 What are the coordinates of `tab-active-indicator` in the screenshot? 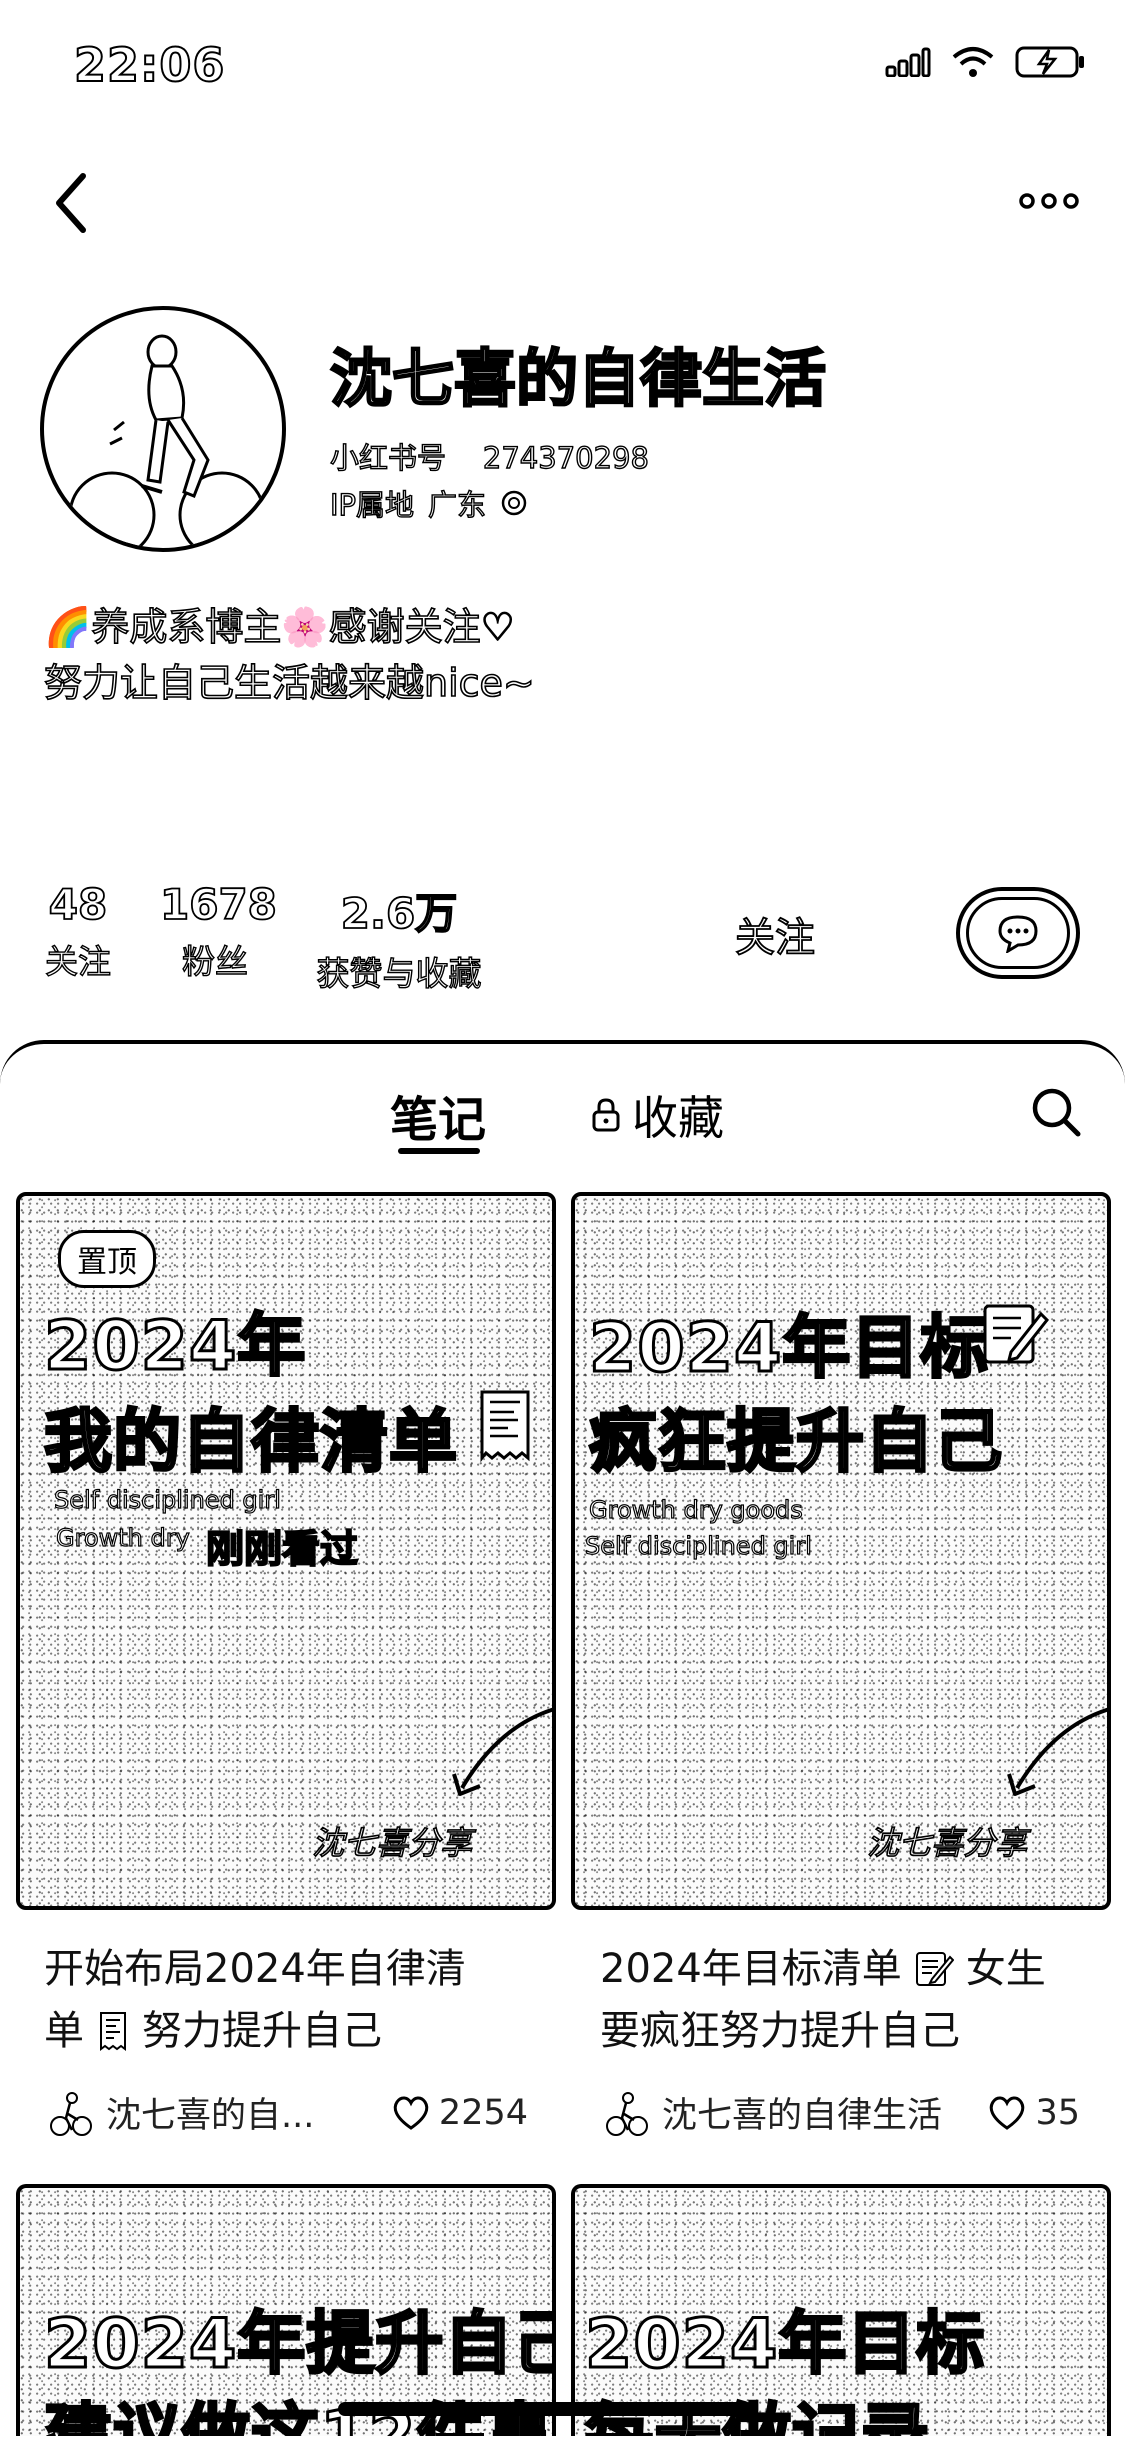 It's located at (439, 1151).